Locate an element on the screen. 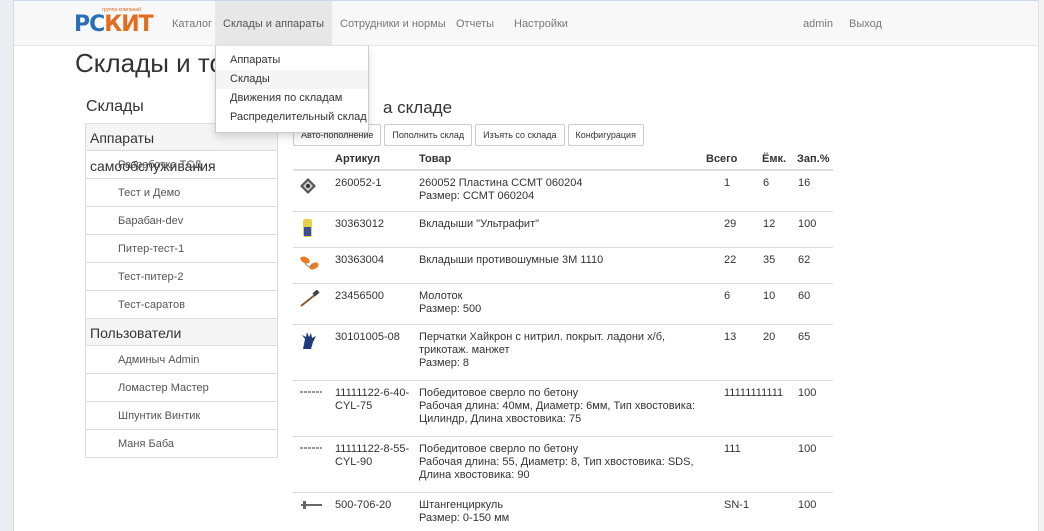 The height and width of the screenshot is (531, 1044). cell-article: 23456500 is located at coordinates (359, 296).